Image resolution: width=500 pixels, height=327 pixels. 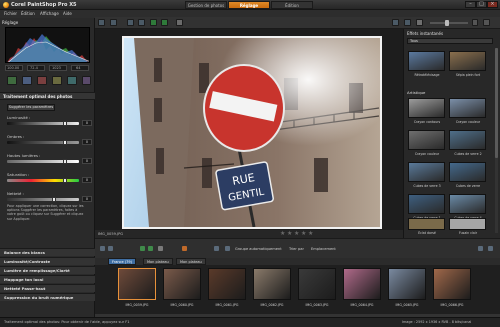 I want to click on tab-my-tray-2: Mon plateau, so click(x=191, y=261).